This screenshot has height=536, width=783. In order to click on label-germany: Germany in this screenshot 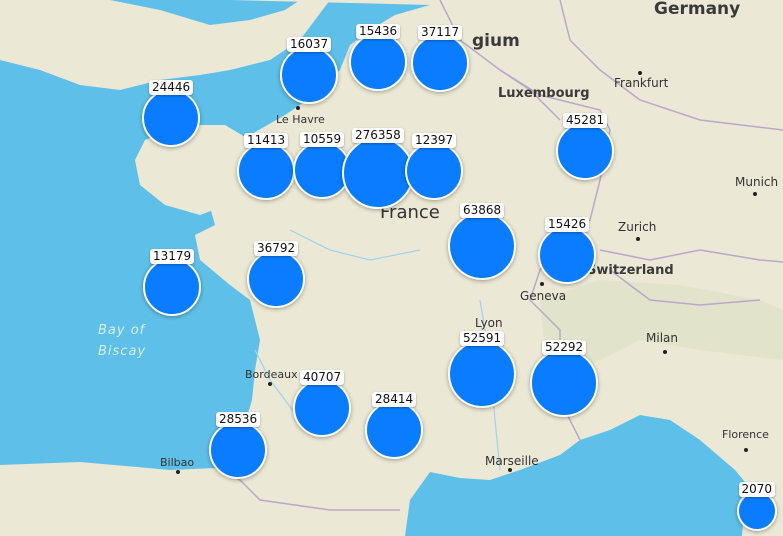, I will do `click(697, 9)`.